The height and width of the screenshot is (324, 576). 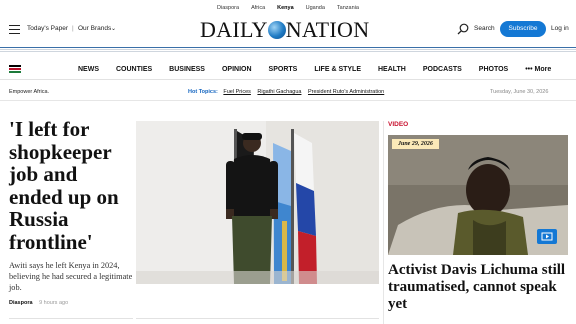 What do you see at coordinates (94, 28) in the screenshot?
I see `our-brands-dropdown: Our Brands` at bounding box center [94, 28].